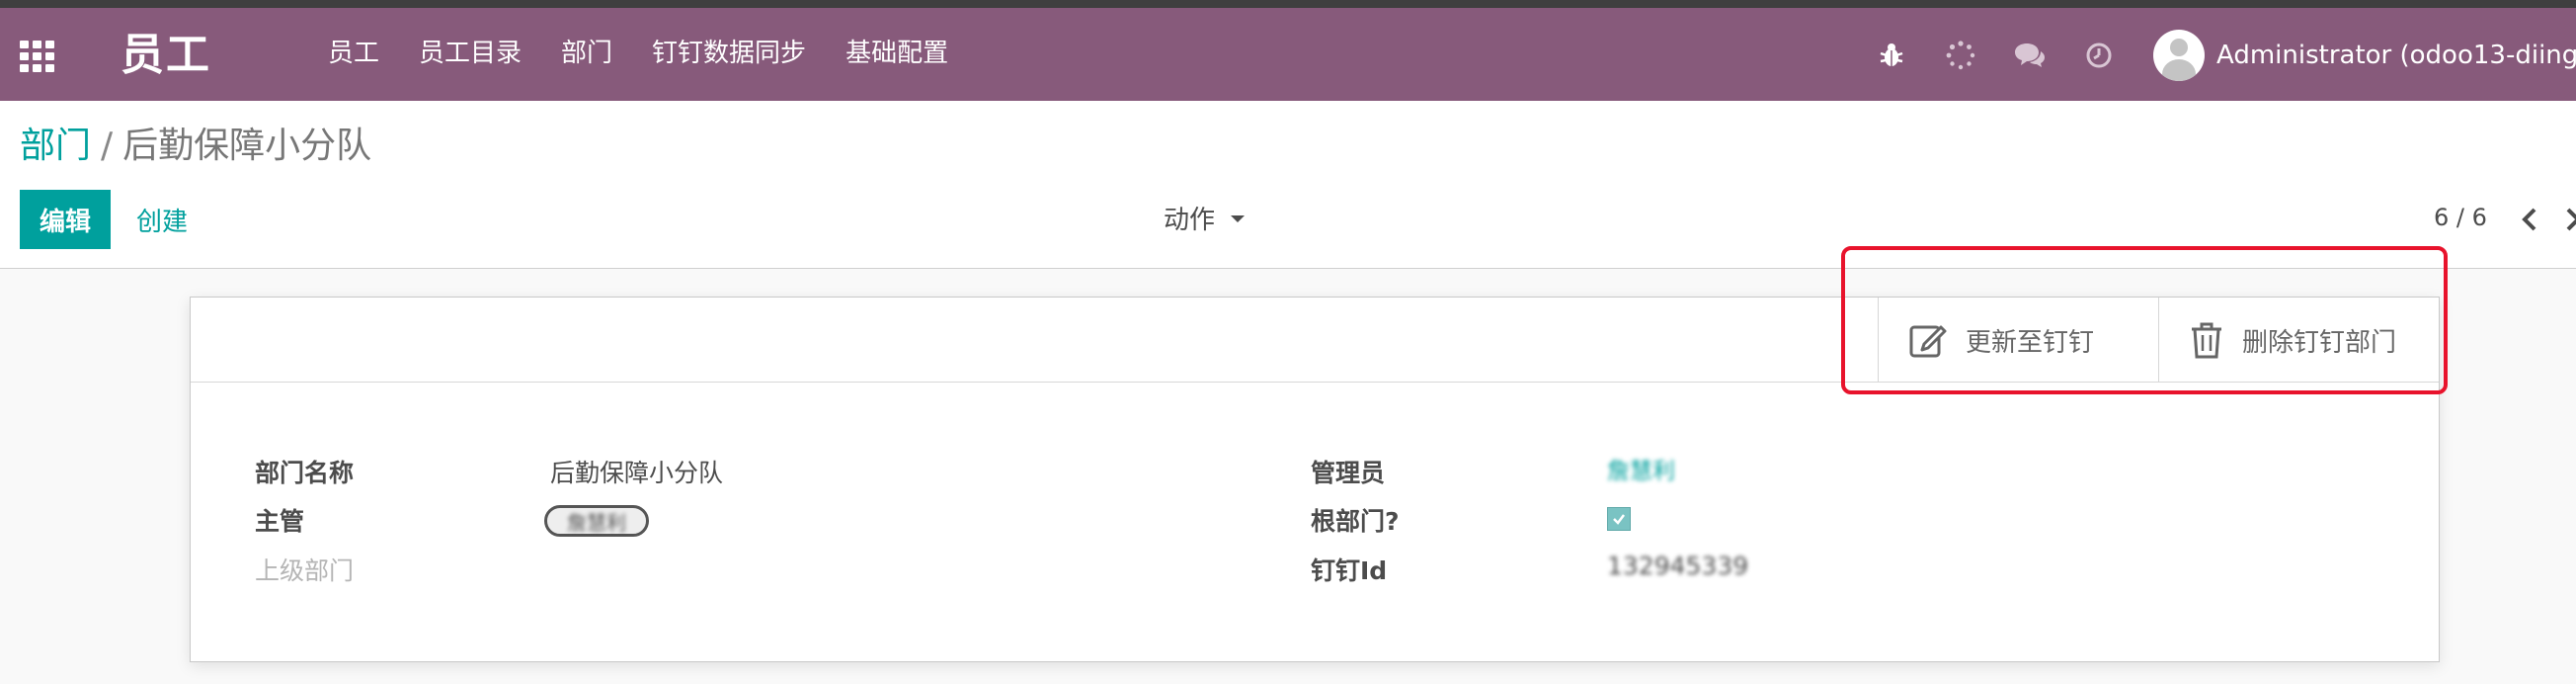 This screenshot has width=2576, height=684. Describe the element at coordinates (470, 54) in the screenshot. I see `menu-employee-directory: 员工目录` at that location.